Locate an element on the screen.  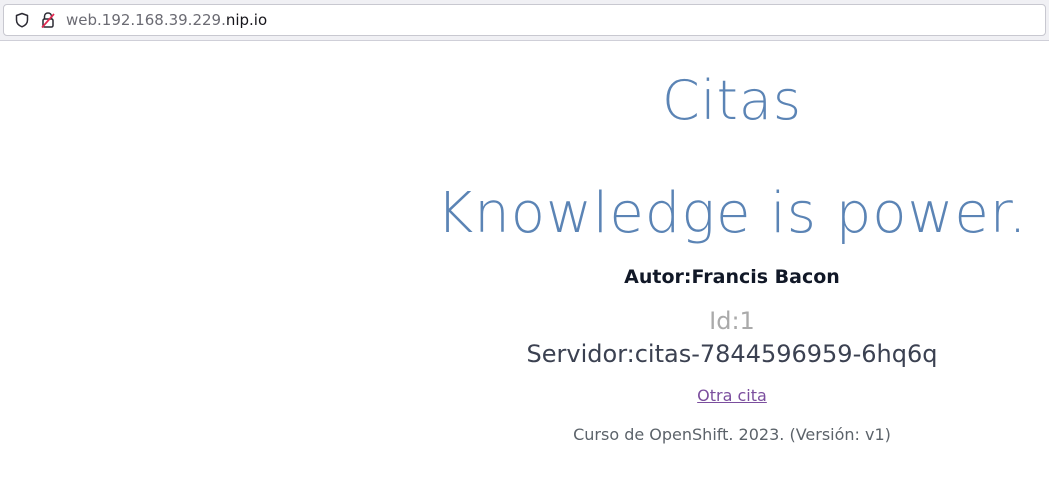
url-prefix: web.192.168.39.229. is located at coordinates (146, 20).